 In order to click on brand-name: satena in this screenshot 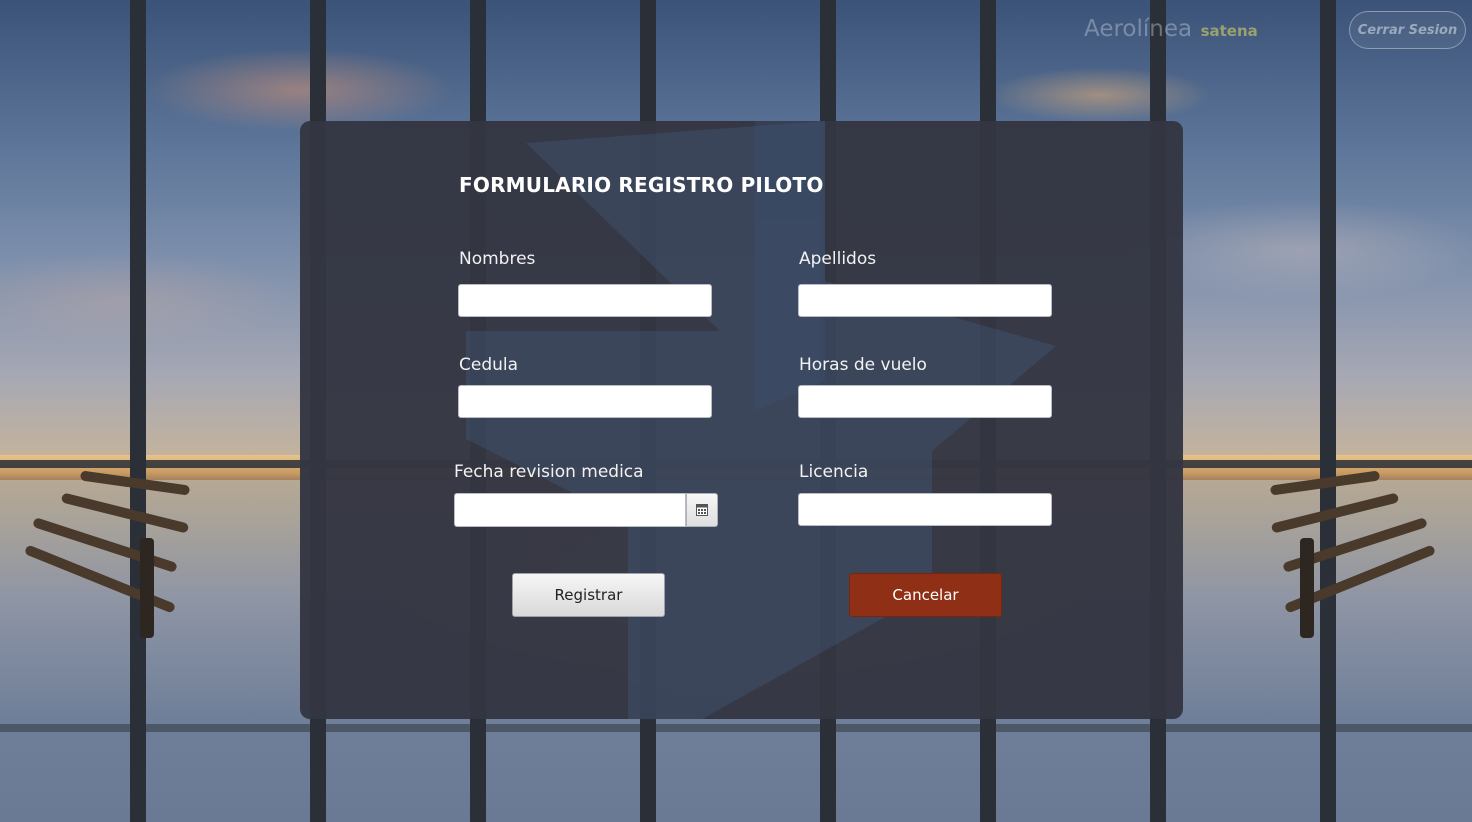, I will do `click(1229, 31)`.